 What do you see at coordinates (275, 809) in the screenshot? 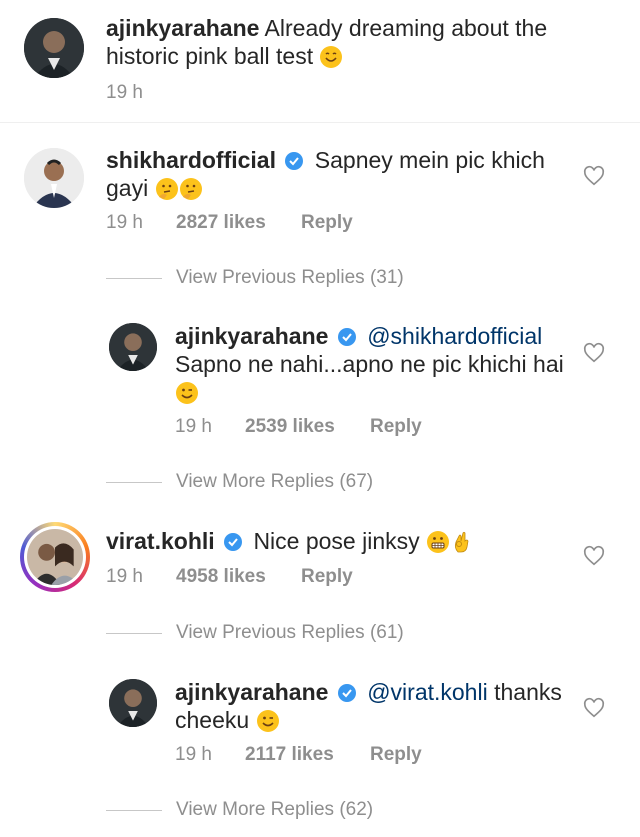
I see `view-replies-label: View More Replies (62)` at bounding box center [275, 809].